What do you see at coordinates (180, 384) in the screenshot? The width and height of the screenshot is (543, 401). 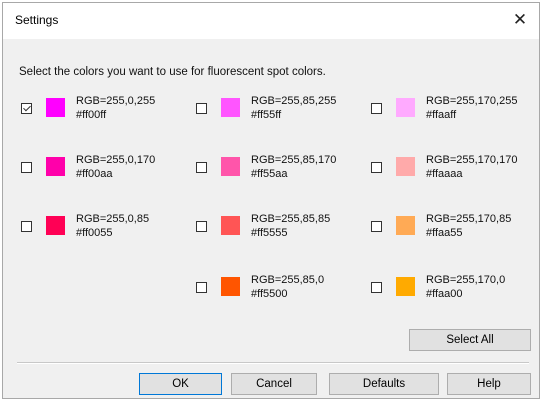 I see `ok-button: OK` at bounding box center [180, 384].